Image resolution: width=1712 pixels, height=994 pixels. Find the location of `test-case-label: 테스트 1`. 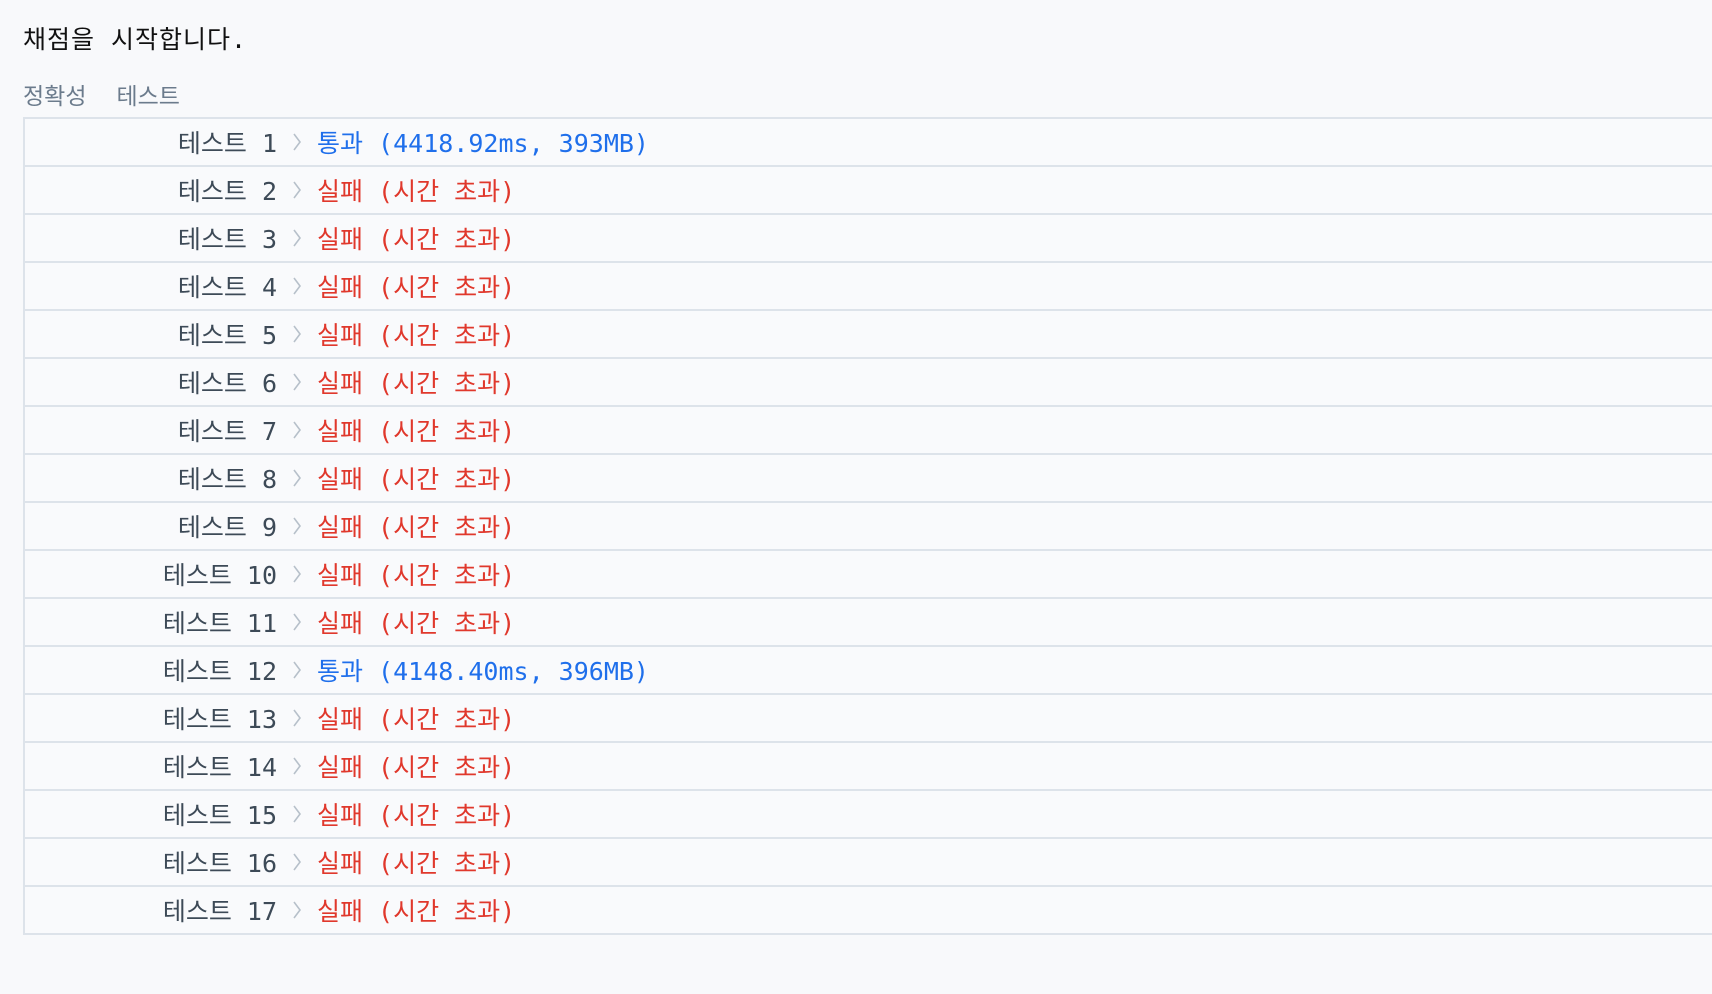

test-case-label: 테스트 1 is located at coordinates (227, 143).